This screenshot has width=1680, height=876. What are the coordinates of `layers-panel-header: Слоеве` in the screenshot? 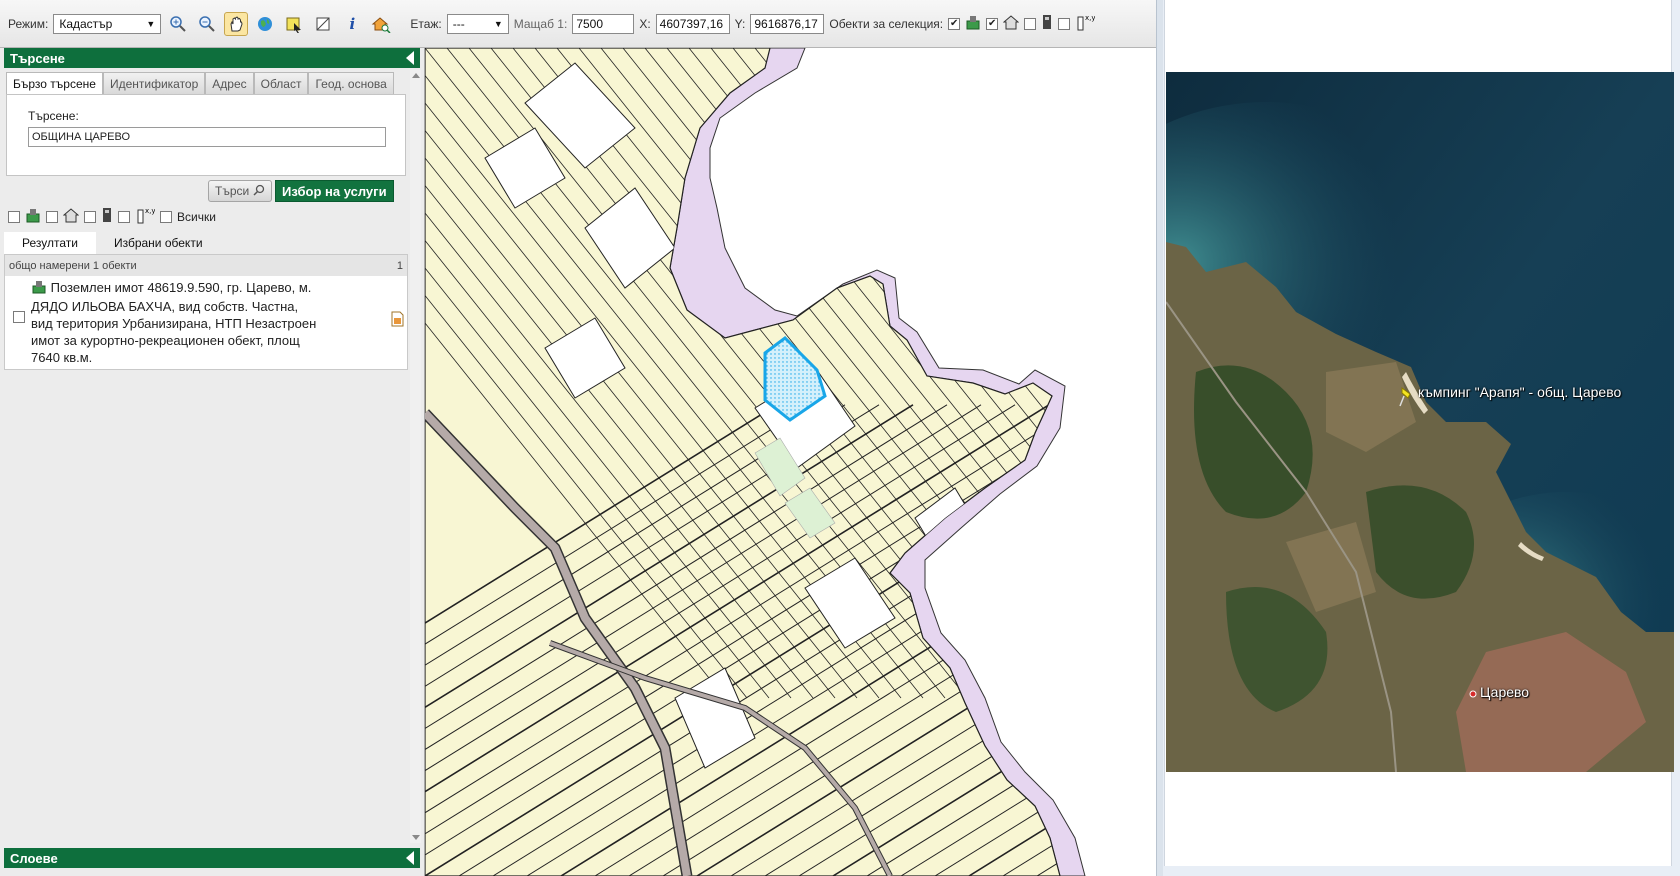 It's located at (212, 858).